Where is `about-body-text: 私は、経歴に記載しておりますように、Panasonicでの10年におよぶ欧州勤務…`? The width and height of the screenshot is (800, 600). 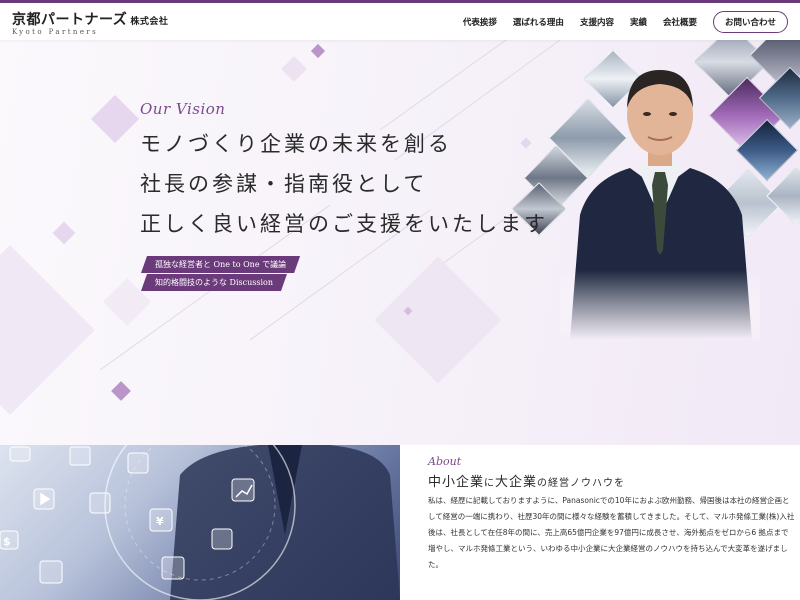 about-body-text: 私は、経歴に記載しておりますように、Panasonicでの10年におよぶ欧州勤務… is located at coordinates (611, 532).